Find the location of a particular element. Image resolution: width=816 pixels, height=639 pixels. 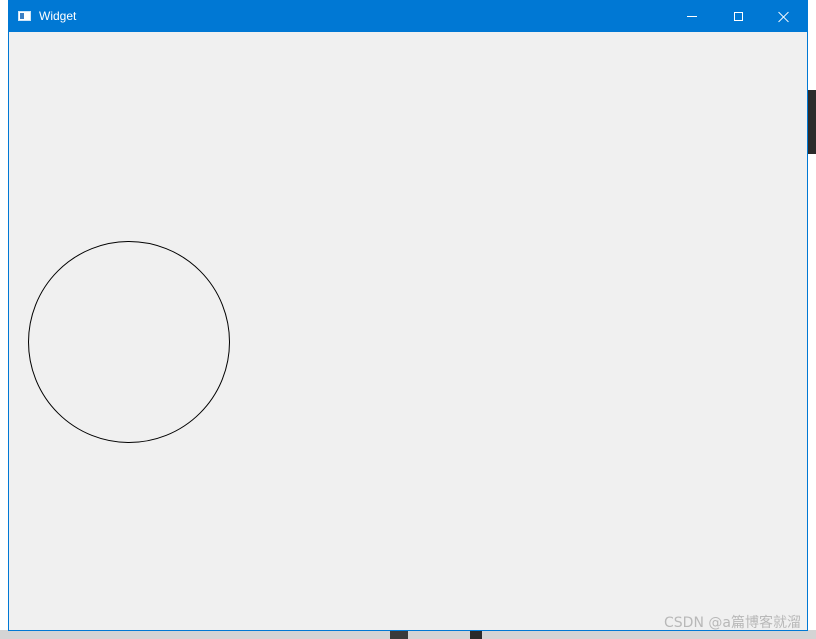

minimize-button is located at coordinates (692, 16).